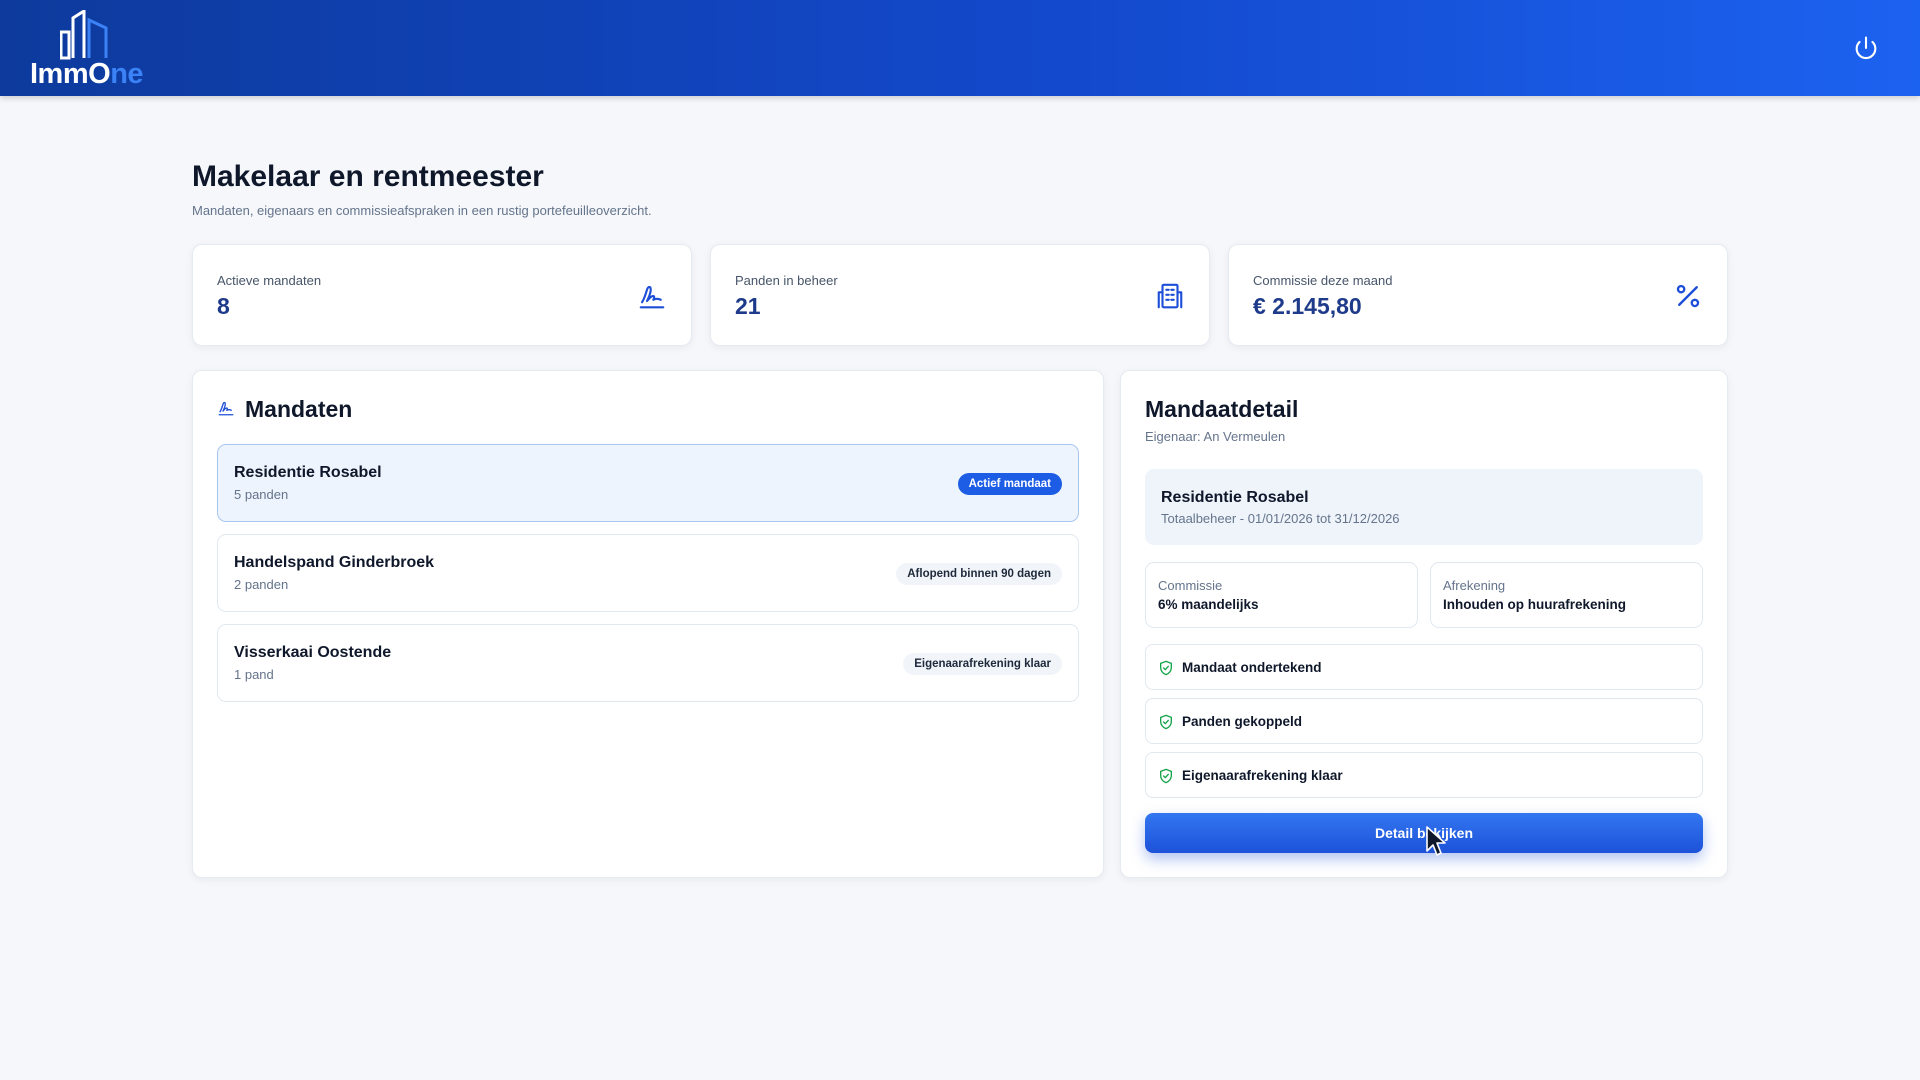  I want to click on settlement-value: Inhouden op huurafrekening, so click(1534, 604).